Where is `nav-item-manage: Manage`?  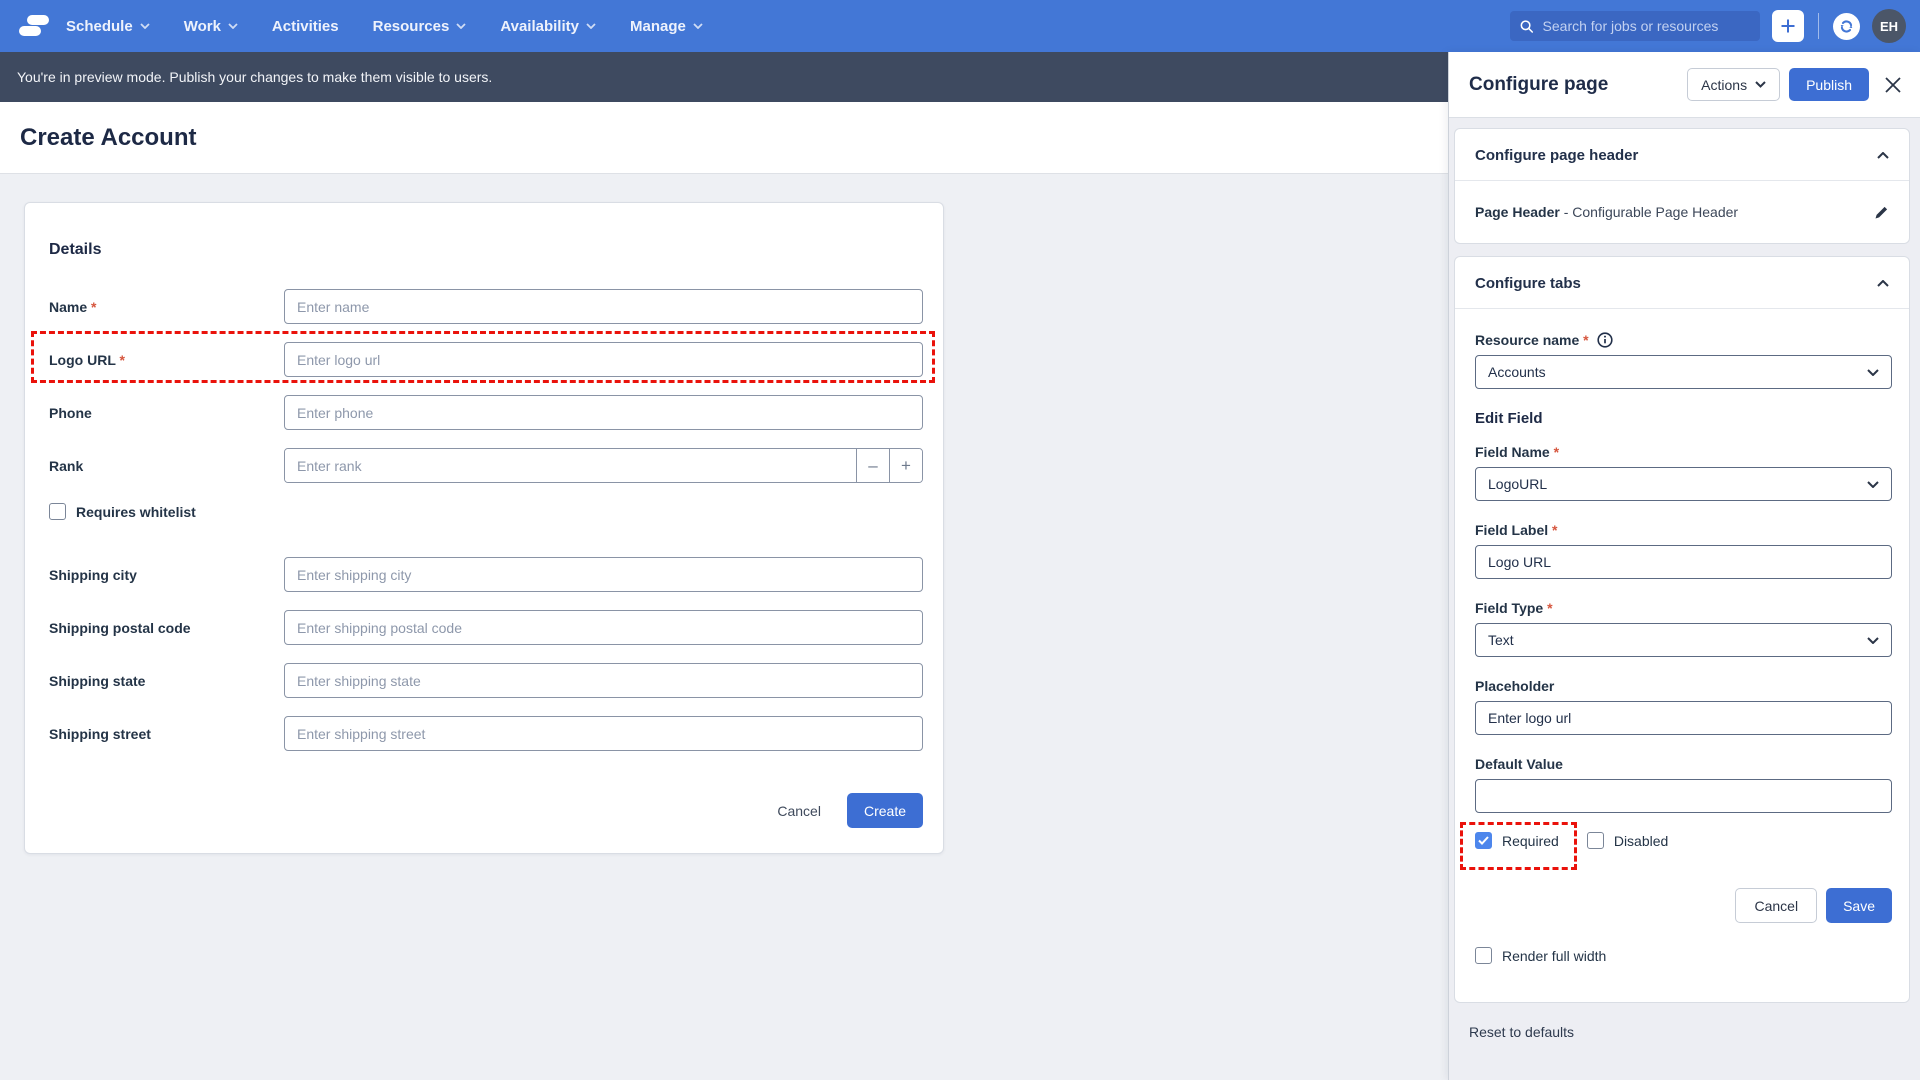
nav-item-manage: Manage is located at coordinates (666, 26).